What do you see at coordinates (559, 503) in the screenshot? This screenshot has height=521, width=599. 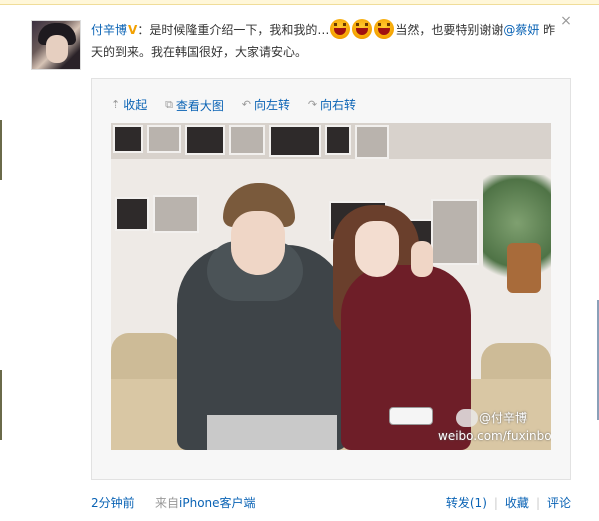 I see `comment-button: 评论` at bounding box center [559, 503].